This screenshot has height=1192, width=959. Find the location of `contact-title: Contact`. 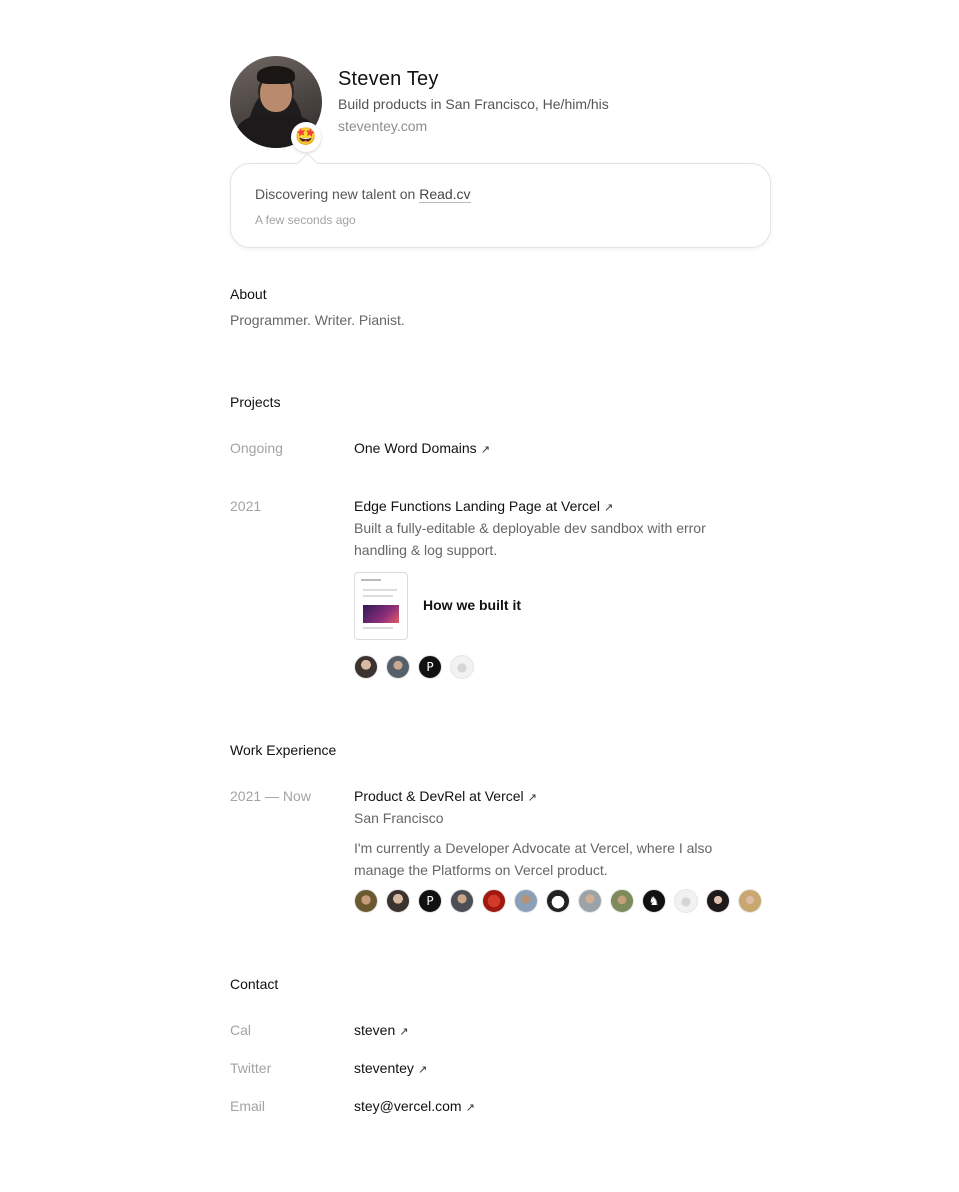

contact-title: Contact is located at coordinates (254, 984).